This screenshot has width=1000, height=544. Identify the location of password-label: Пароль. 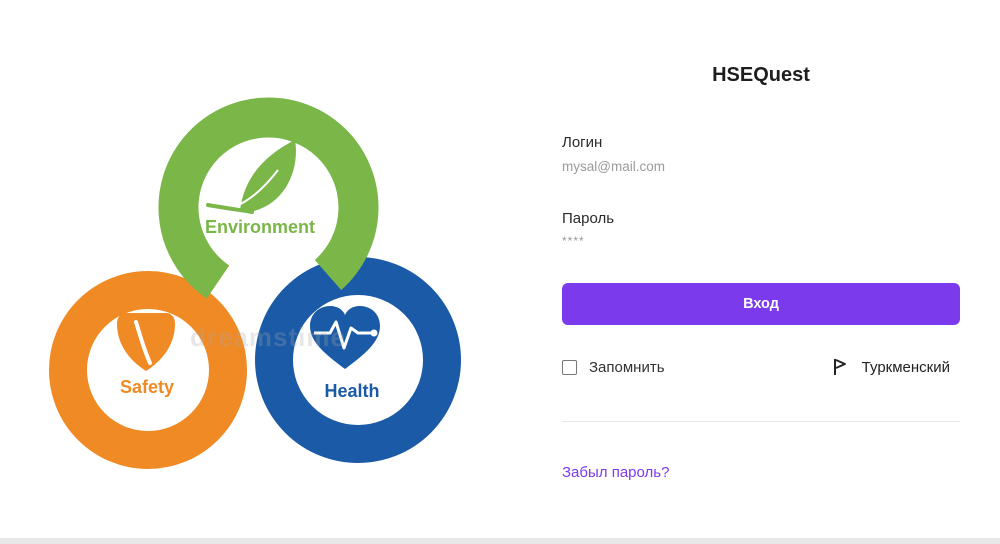
(588, 218).